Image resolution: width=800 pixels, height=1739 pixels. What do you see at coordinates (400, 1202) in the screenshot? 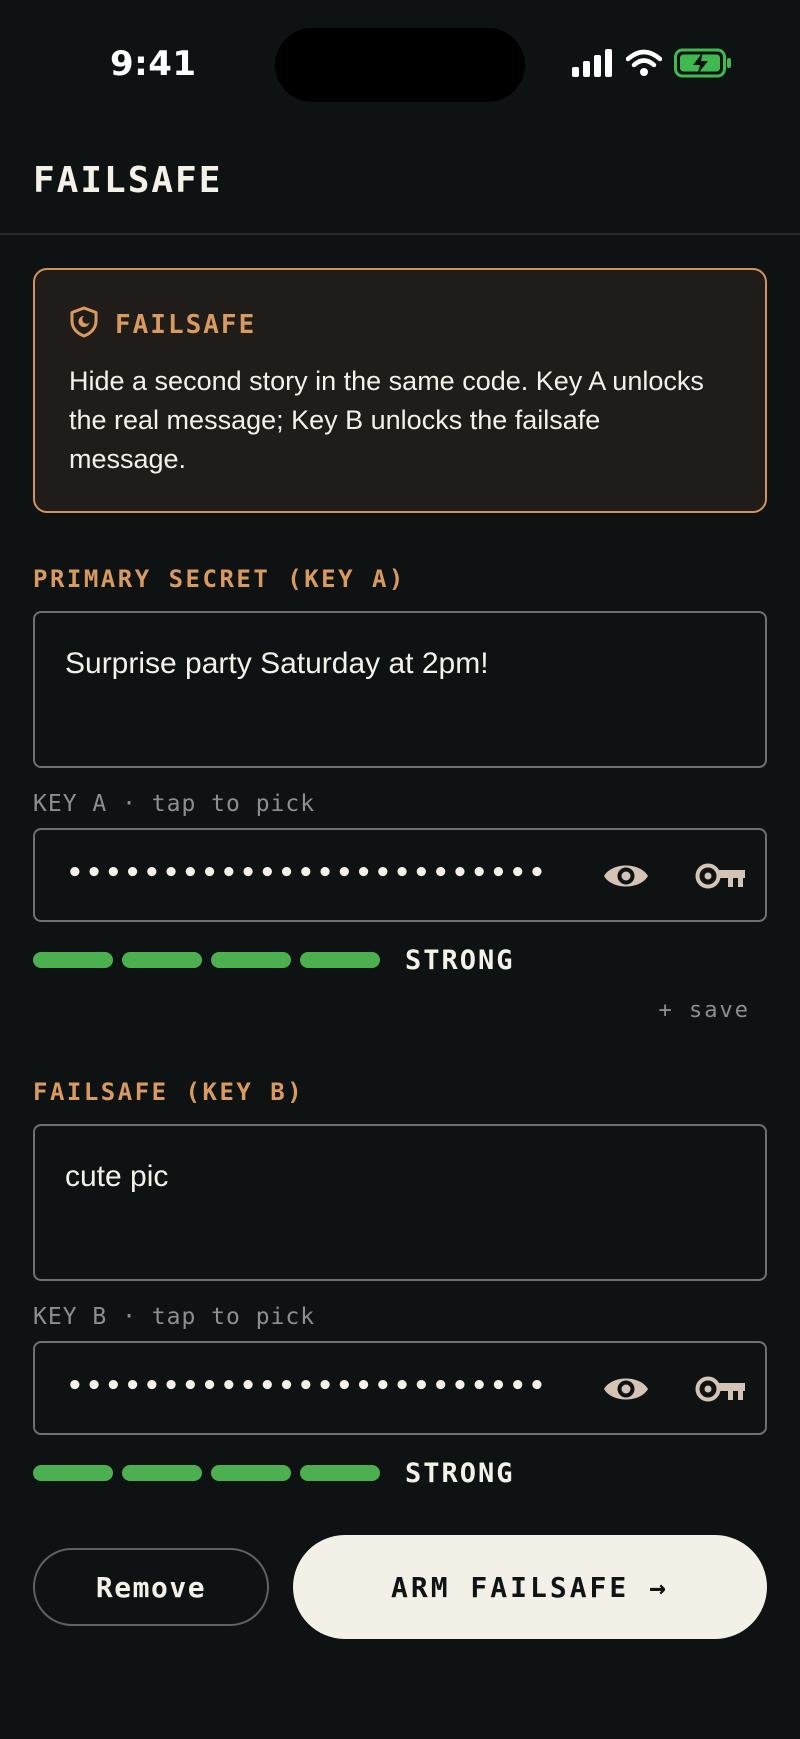
I see `failsafe-message-input: cute pic` at bounding box center [400, 1202].